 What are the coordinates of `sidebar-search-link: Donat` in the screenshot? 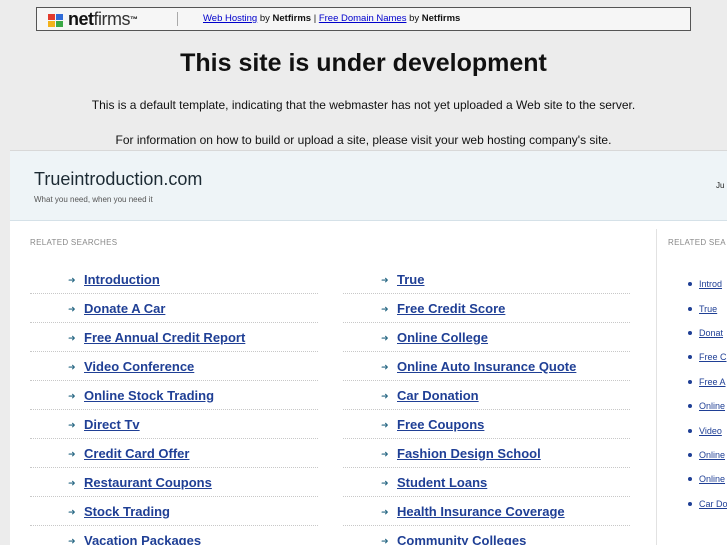 It's located at (711, 333).